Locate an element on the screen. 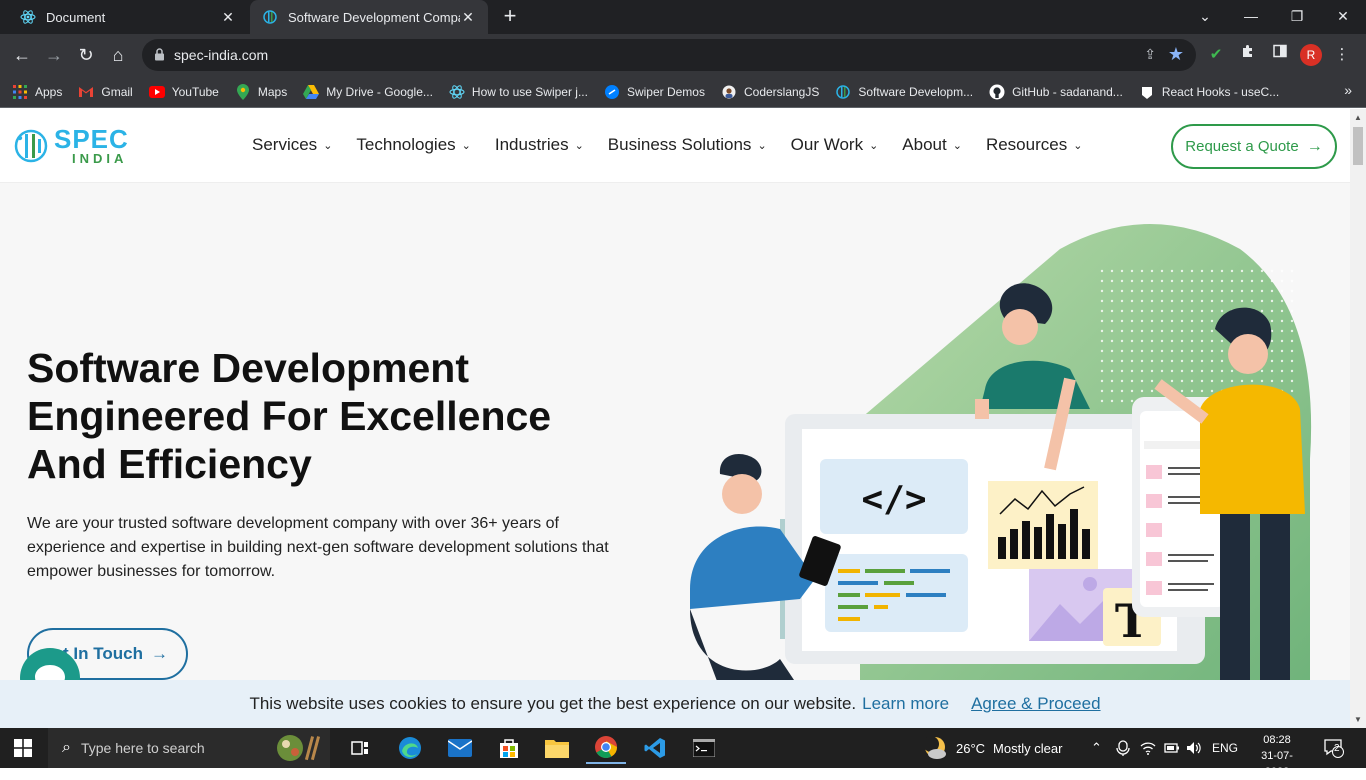 This screenshot has height=780, width=1366. swiper-icon is located at coordinates (612, 92).